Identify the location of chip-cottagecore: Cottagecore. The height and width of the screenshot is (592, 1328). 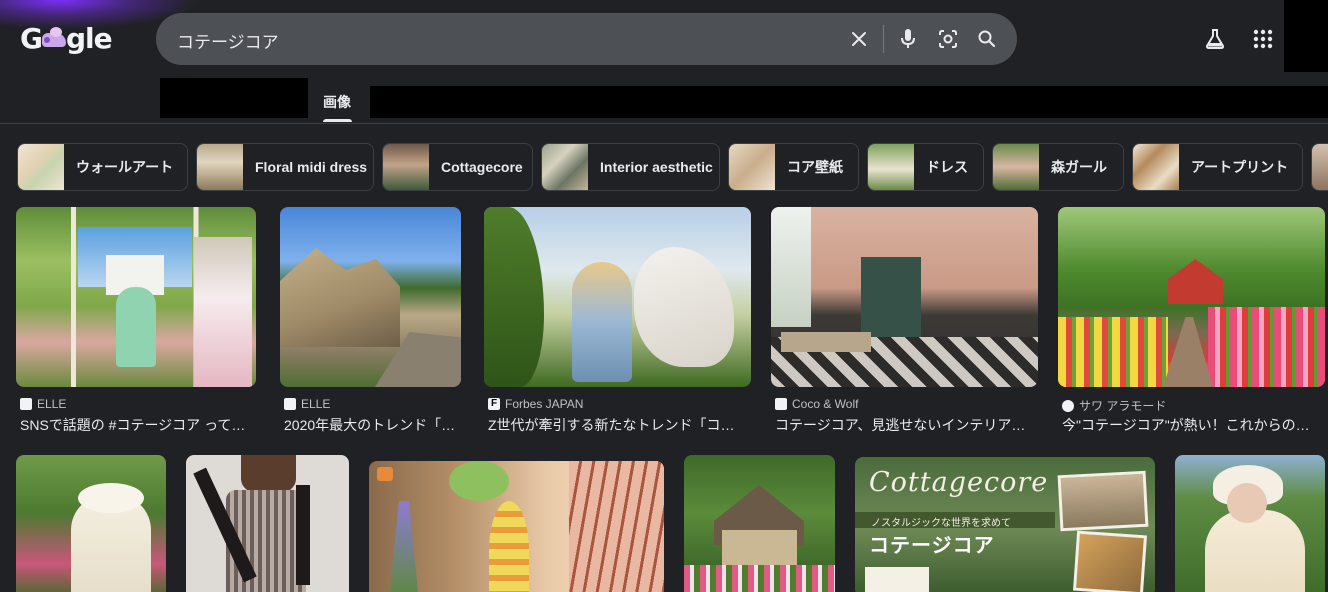
(457, 167).